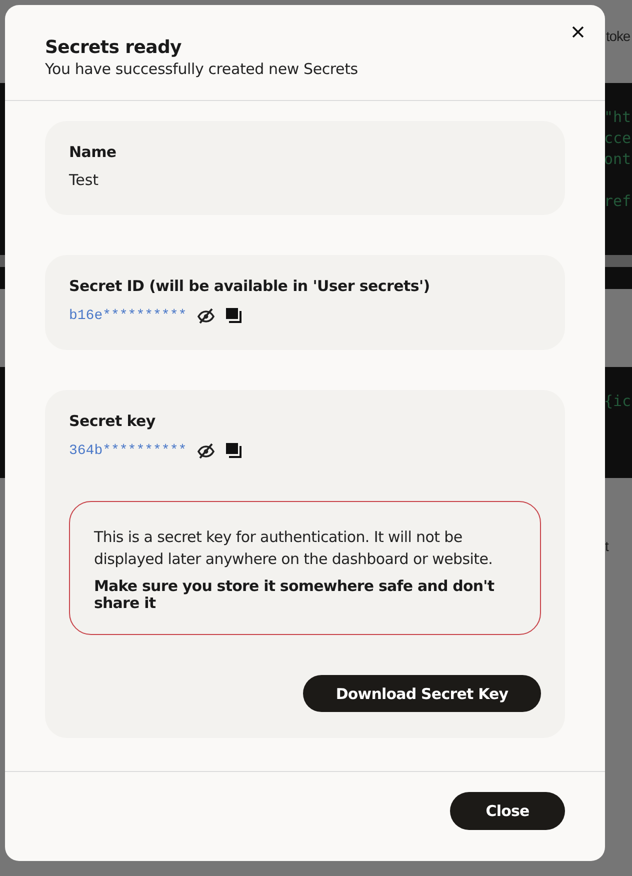 The width and height of the screenshot is (632, 876). Describe the element at coordinates (618, 401) in the screenshot. I see `code-text: {ic` at that location.